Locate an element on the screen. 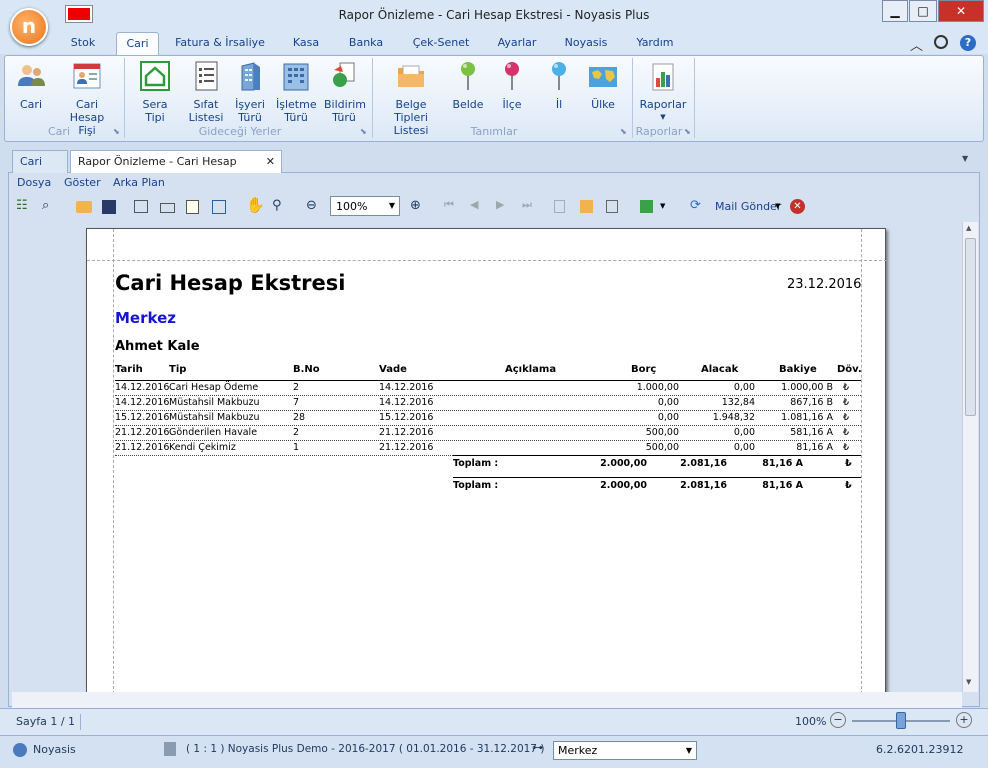 This screenshot has width=988, height=768. scale-icon is located at coordinates (219, 207).